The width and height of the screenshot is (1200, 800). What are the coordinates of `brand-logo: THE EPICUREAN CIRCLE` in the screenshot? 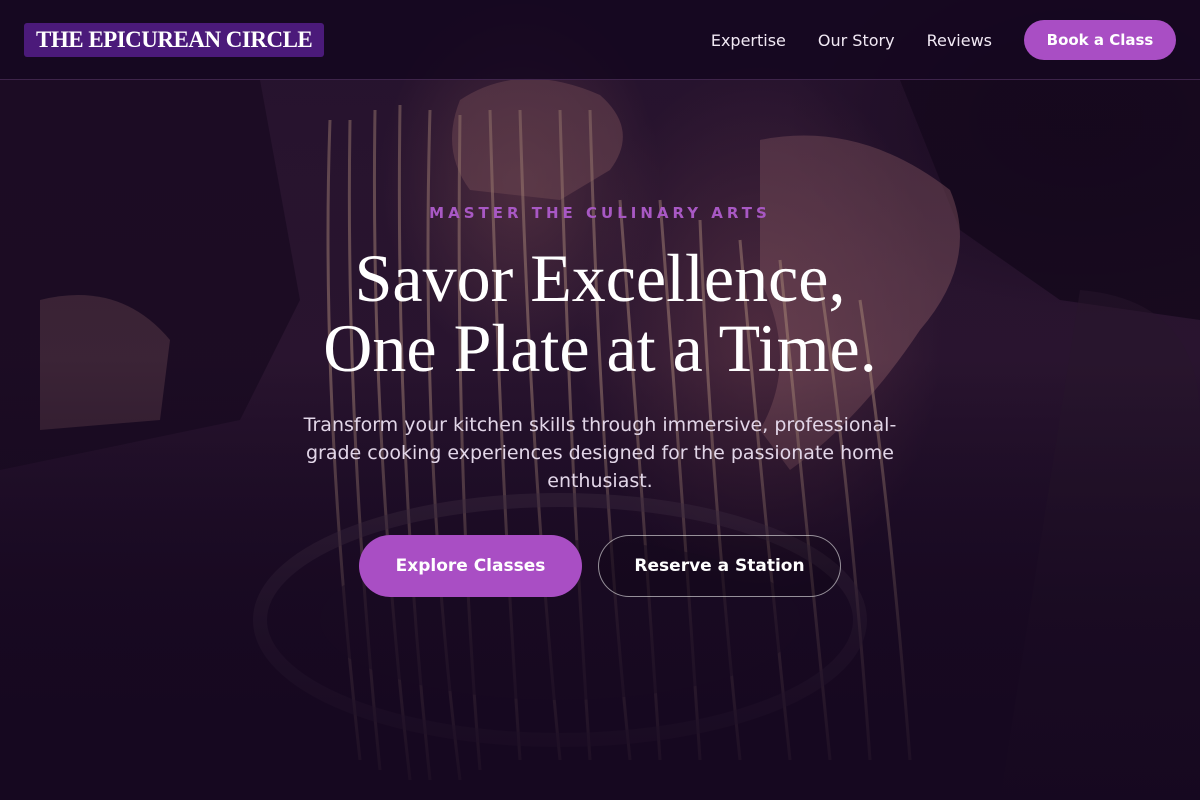 It's located at (174, 40).